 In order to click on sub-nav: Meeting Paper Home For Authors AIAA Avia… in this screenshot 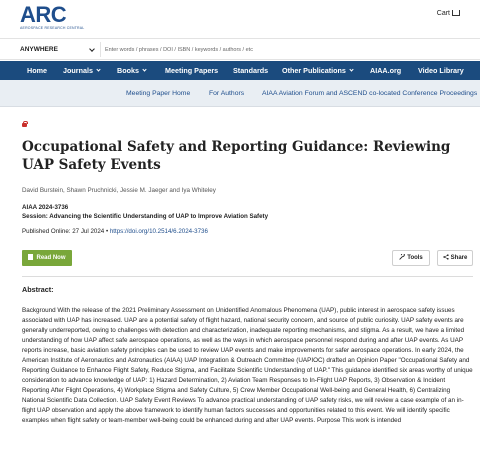, I will do `click(240, 93)`.